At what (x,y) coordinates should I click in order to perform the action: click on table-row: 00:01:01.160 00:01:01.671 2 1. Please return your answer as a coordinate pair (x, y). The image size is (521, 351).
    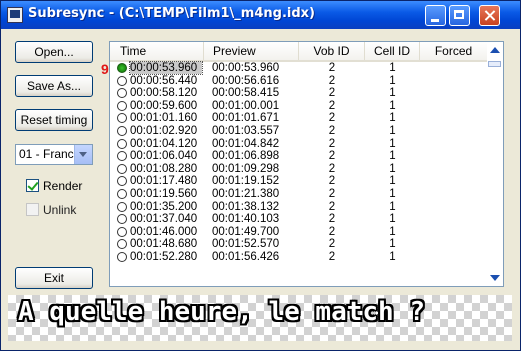
    Looking at the image, I should click on (299, 118).